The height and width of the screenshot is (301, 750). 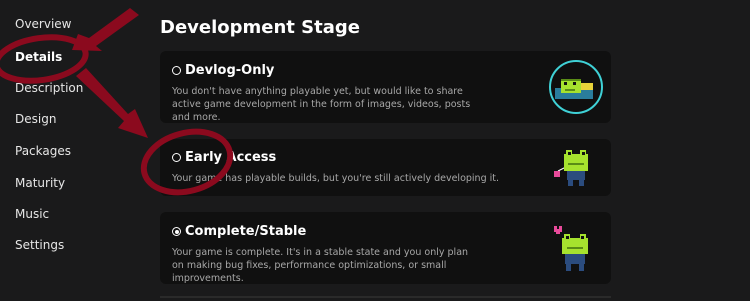 I want to click on frog-with-heart-icon, so click(x=571, y=248).